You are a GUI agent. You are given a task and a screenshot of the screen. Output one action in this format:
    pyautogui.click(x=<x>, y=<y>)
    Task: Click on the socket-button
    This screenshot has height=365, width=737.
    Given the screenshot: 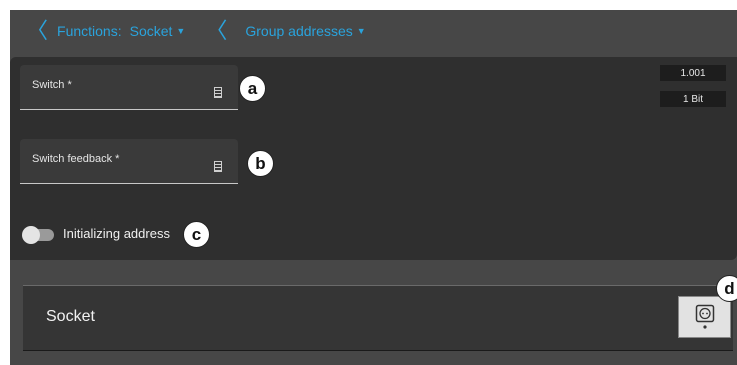 What is the action you would take?
    pyautogui.click(x=704, y=317)
    